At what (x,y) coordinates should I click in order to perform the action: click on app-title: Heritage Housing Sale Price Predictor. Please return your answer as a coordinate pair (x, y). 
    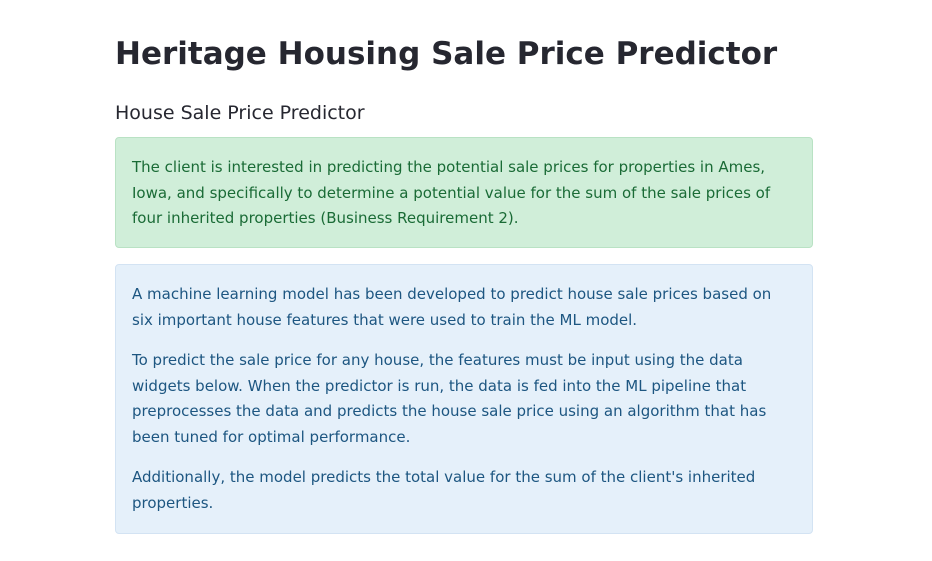
    Looking at the image, I should click on (446, 54).